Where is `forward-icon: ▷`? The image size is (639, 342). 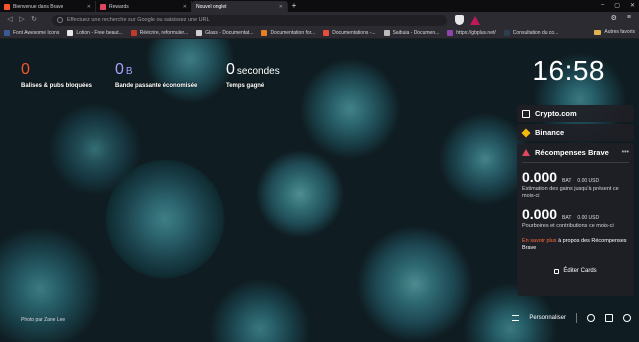
forward-icon: ▷ is located at coordinates (22, 20).